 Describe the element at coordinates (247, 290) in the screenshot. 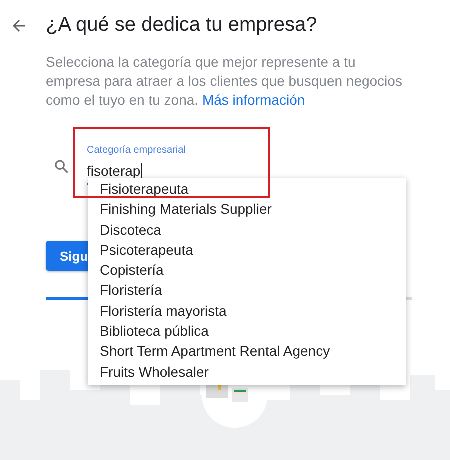

I see `suggestion-item: Floristería` at that location.